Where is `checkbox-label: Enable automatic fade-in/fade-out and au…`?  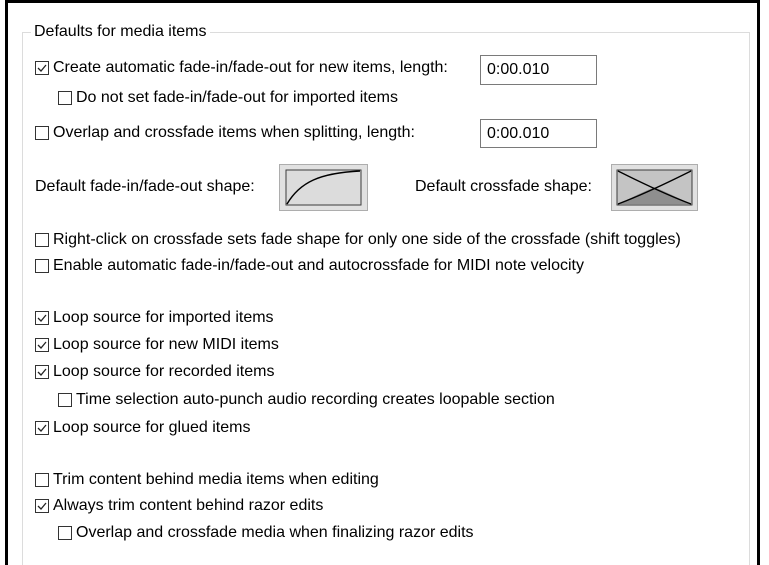 checkbox-label: Enable automatic fade-in/fade-out and au… is located at coordinates (318, 266).